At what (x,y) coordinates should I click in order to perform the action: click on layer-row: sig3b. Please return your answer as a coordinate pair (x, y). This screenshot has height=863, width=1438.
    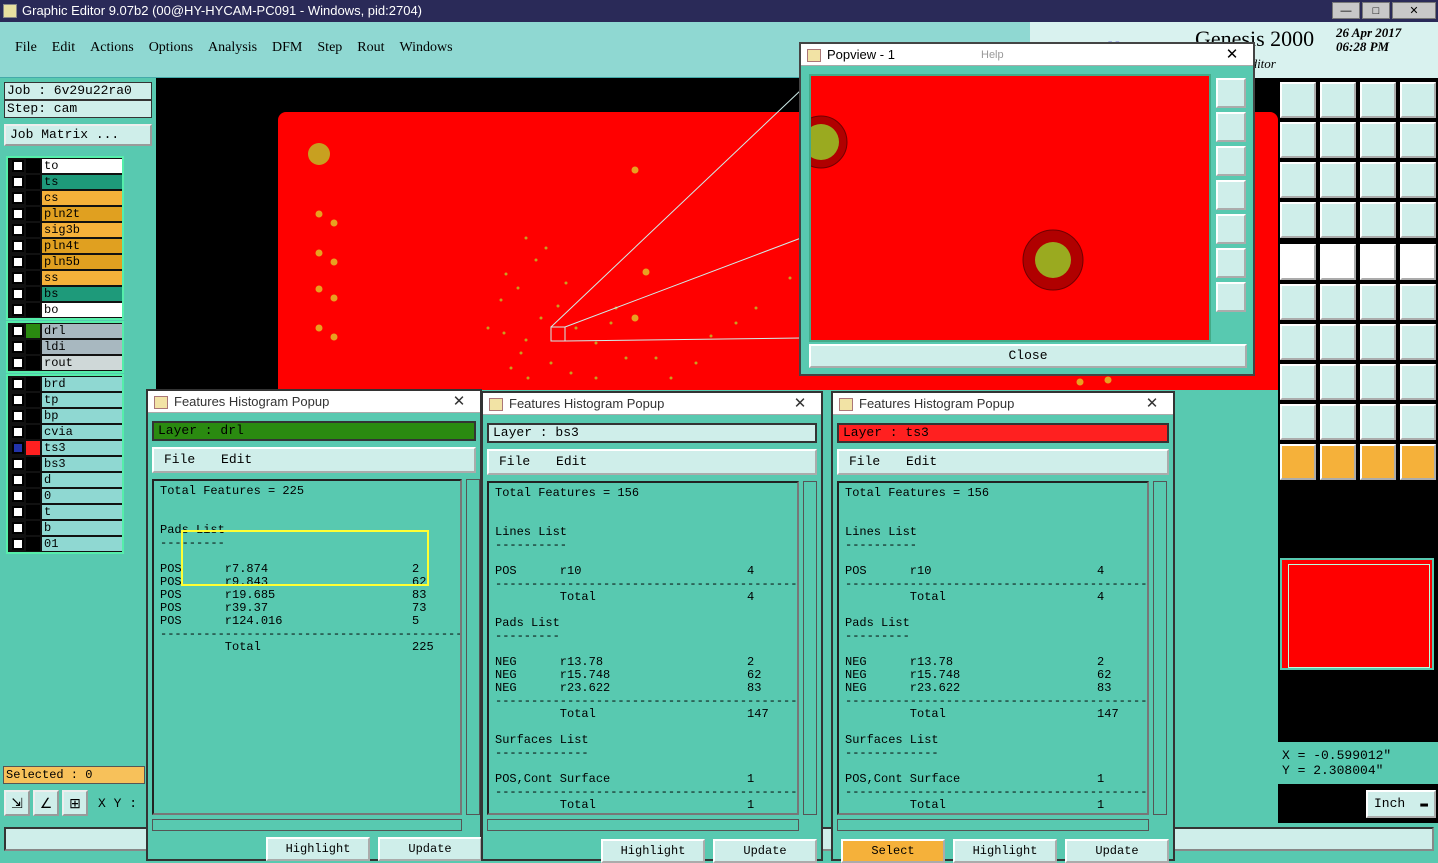
    Looking at the image, I should click on (65, 230).